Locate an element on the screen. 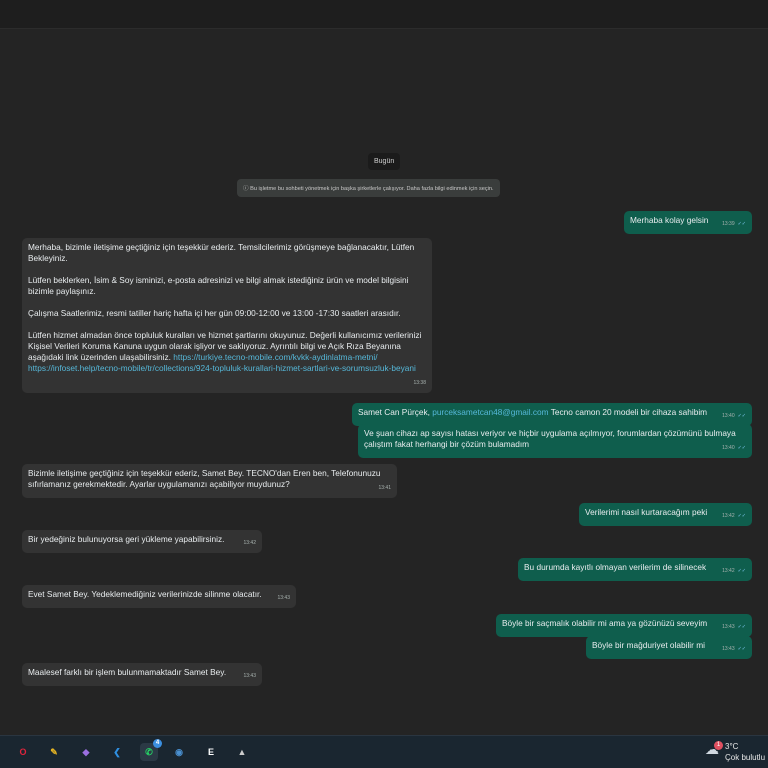  taskbar-visual-studio: ◆ is located at coordinates (86, 752).